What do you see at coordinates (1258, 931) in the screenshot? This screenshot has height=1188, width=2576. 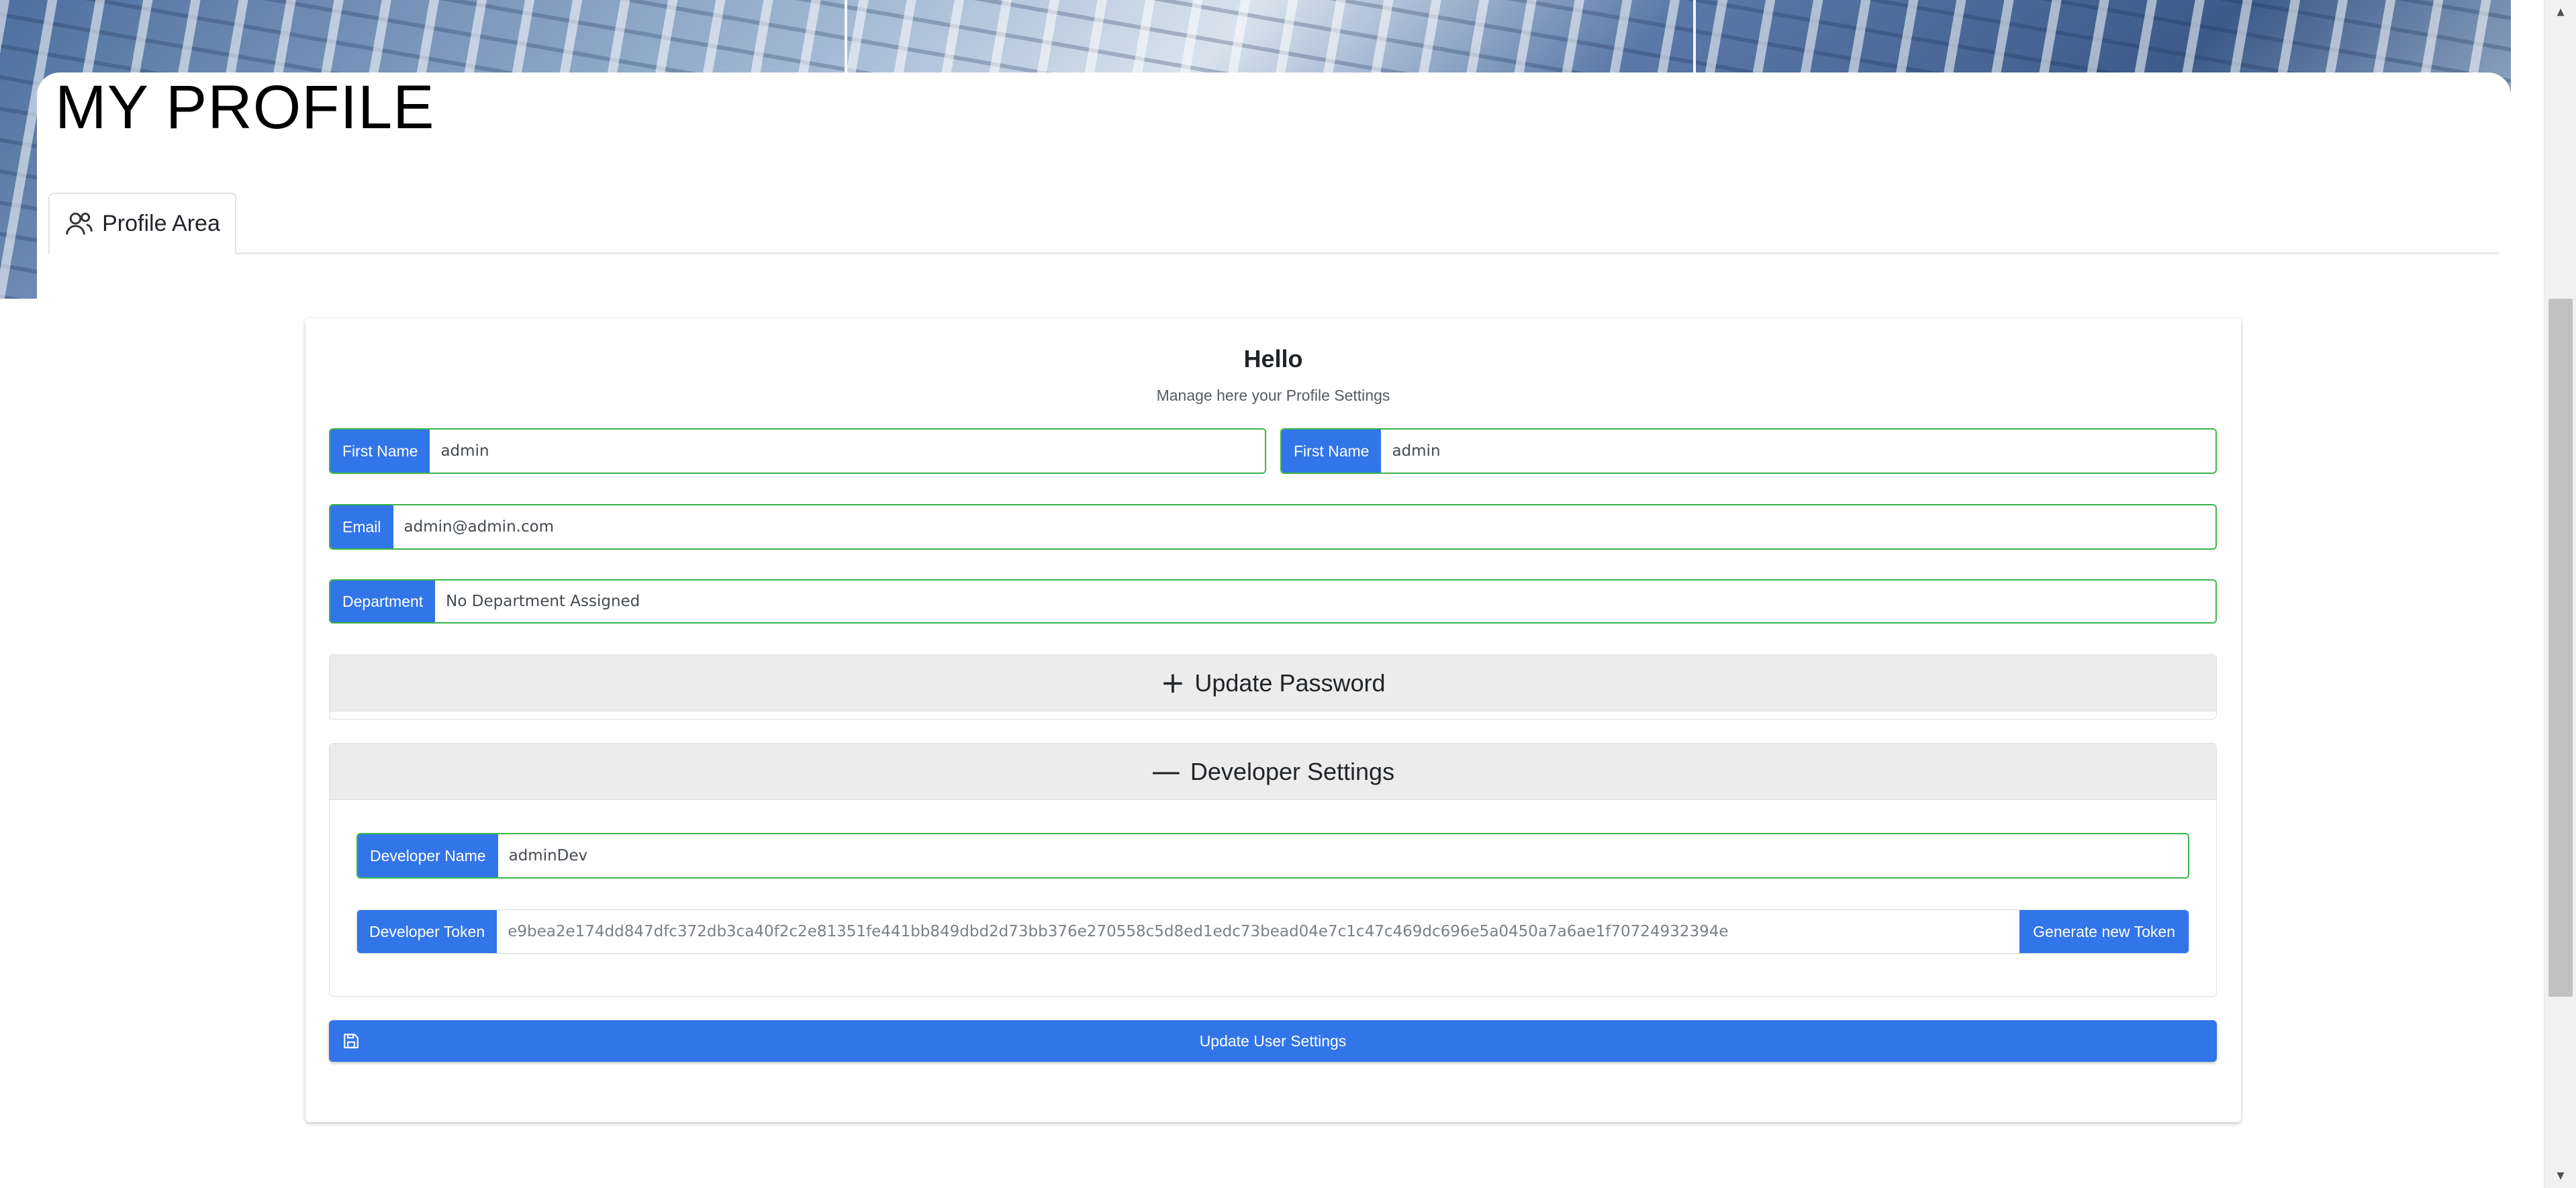 I see `developer-token-input` at bounding box center [1258, 931].